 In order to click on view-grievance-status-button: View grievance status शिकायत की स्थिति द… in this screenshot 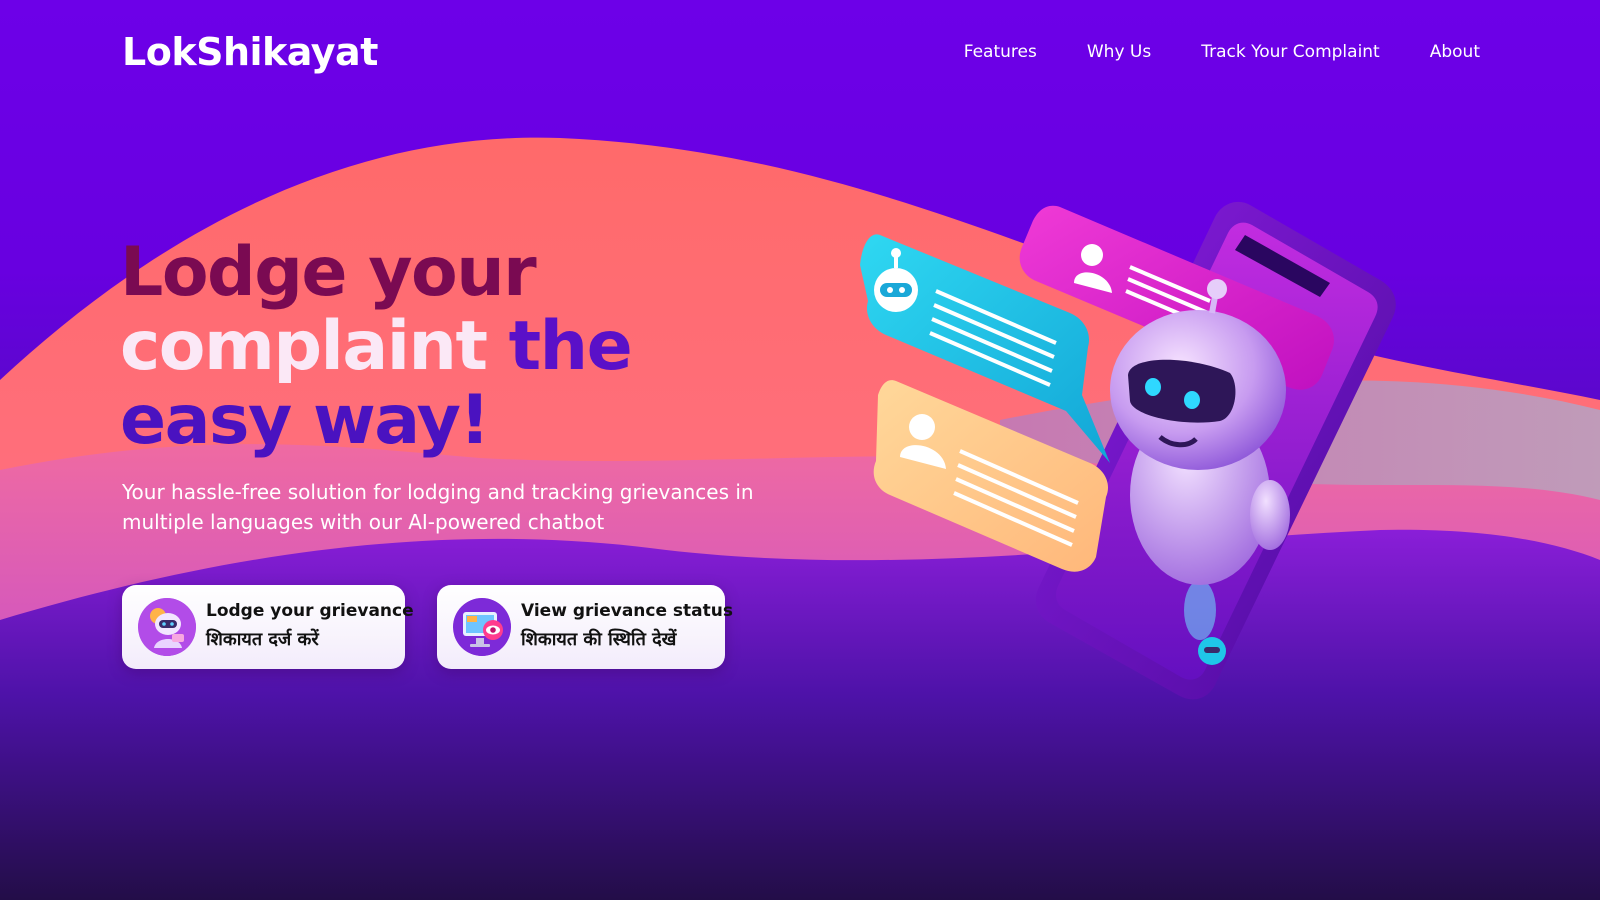, I will do `click(585, 627)`.